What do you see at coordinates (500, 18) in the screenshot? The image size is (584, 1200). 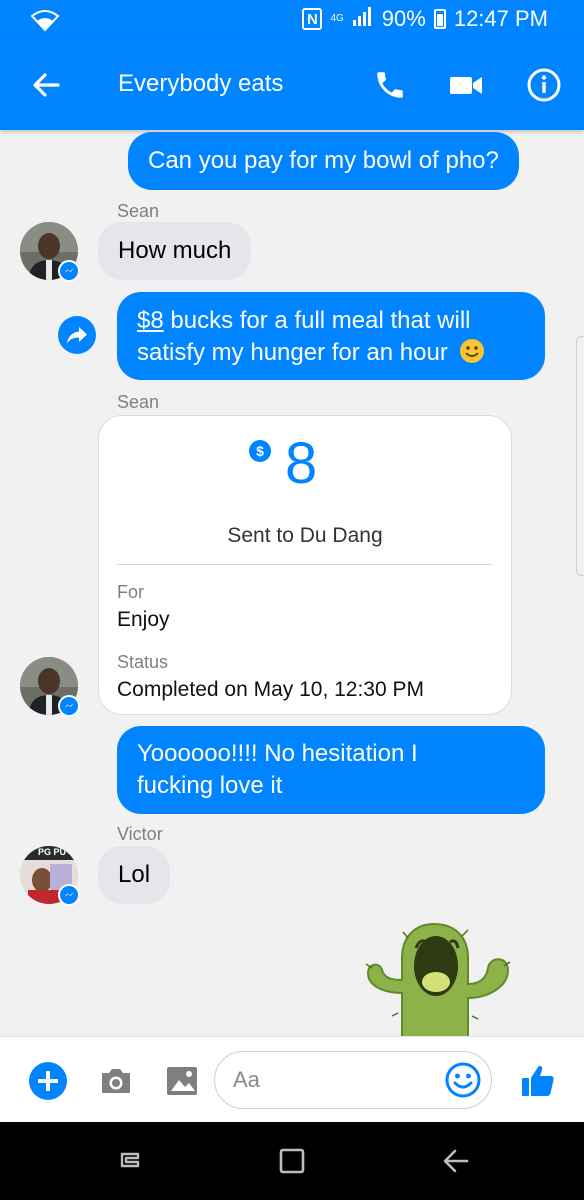 I see `status-time: 12:47 PM` at bounding box center [500, 18].